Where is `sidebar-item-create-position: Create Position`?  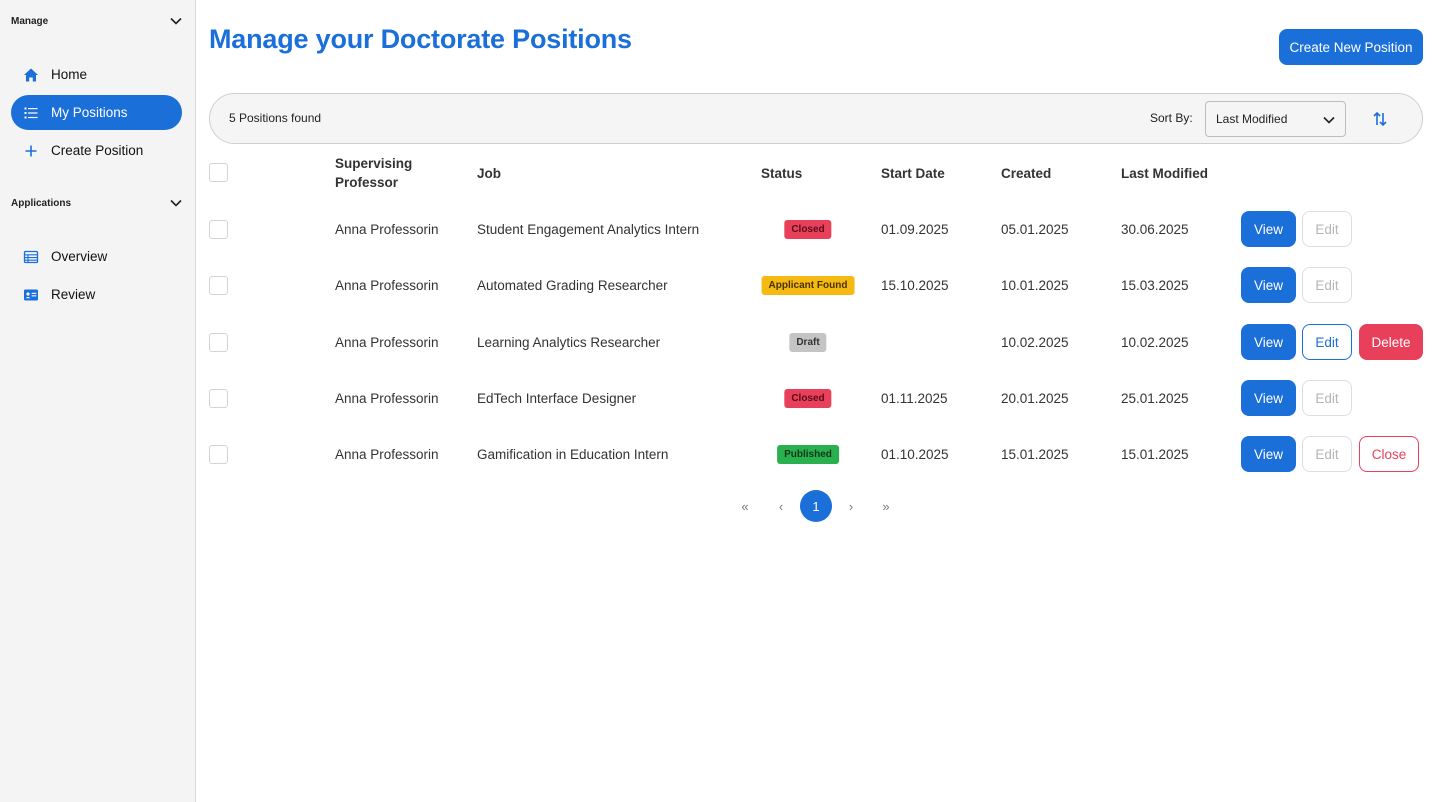
sidebar-item-create-position: Create Position is located at coordinates (96, 150).